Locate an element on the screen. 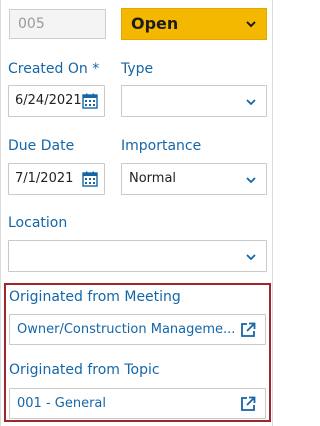  location-label: Location is located at coordinates (38, 223).